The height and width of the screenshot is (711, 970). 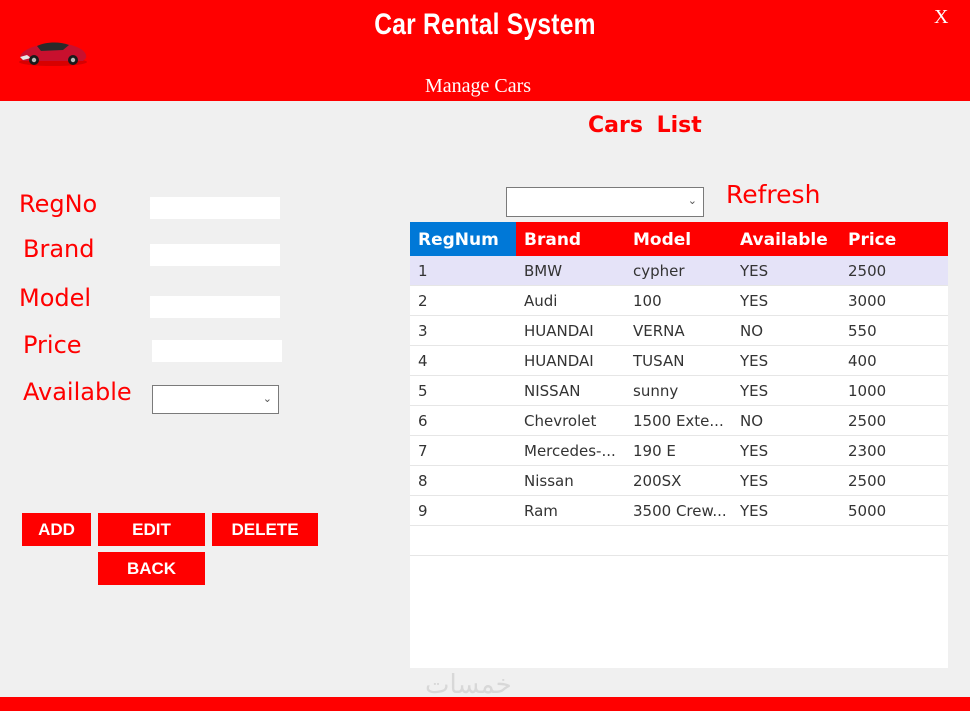 I want to click on table-cell: 6, so click(x=463, y=421).